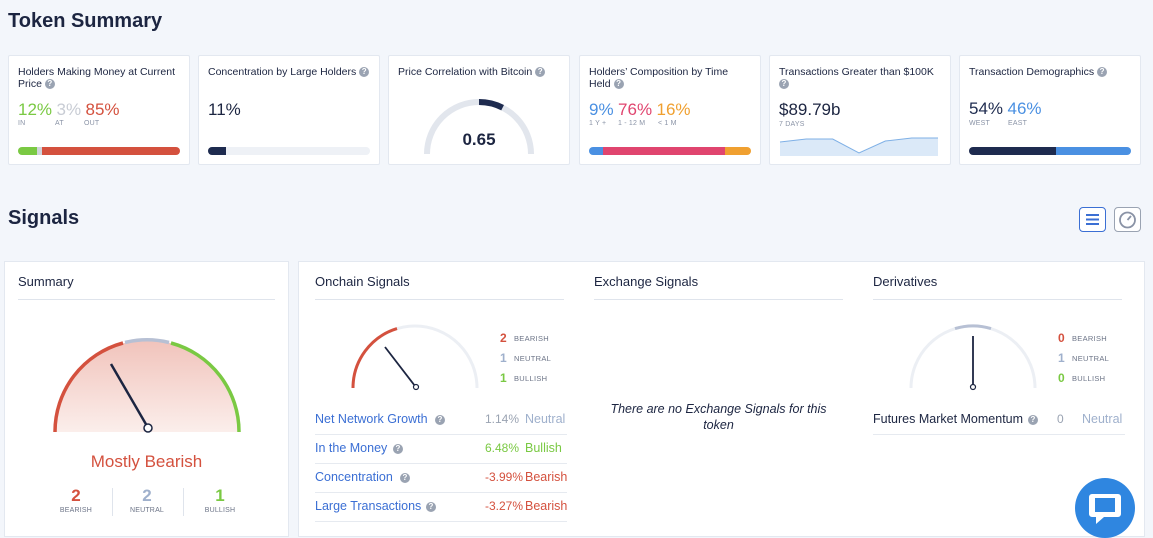 The width and height of the screenshot is (1153, 538). What do you see at coordinates (973, 357) in the screenshot?
I see `derivatives-gauge` at bounding box center [973, 357].